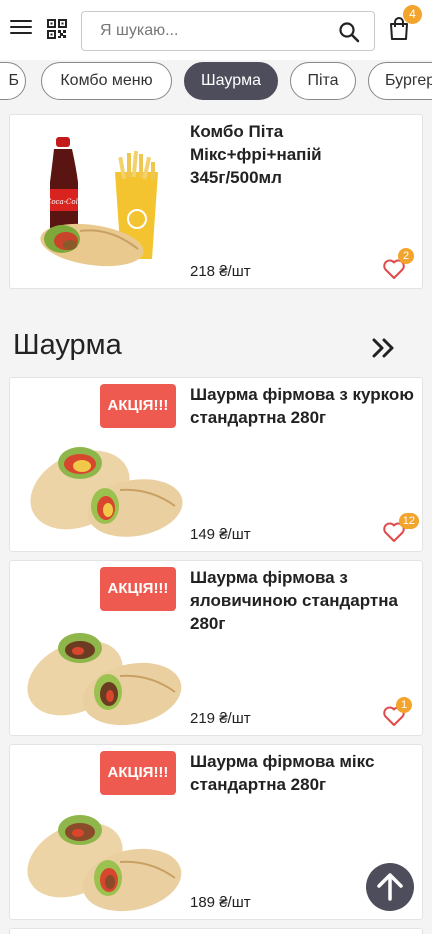  I want to click on double-chevron-right-icon, so click(384, 348).